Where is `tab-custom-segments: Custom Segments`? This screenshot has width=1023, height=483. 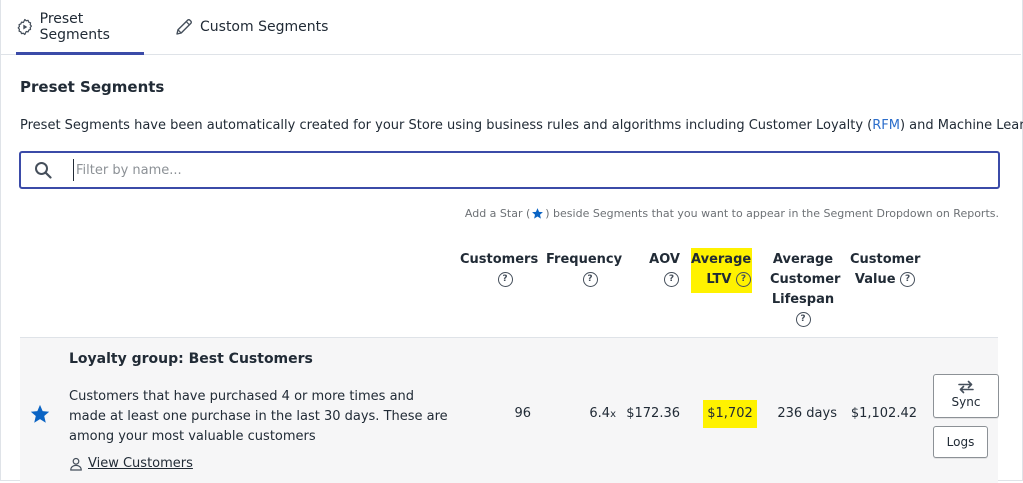
tab-custom-segments: Custom Segments is located at coordinates (251, 27).